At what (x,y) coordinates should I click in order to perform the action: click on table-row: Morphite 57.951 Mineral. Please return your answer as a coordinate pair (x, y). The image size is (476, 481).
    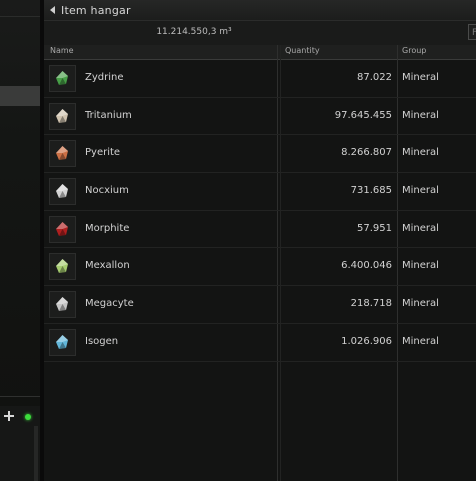
    Looking at the image, I should click on (260, 230).